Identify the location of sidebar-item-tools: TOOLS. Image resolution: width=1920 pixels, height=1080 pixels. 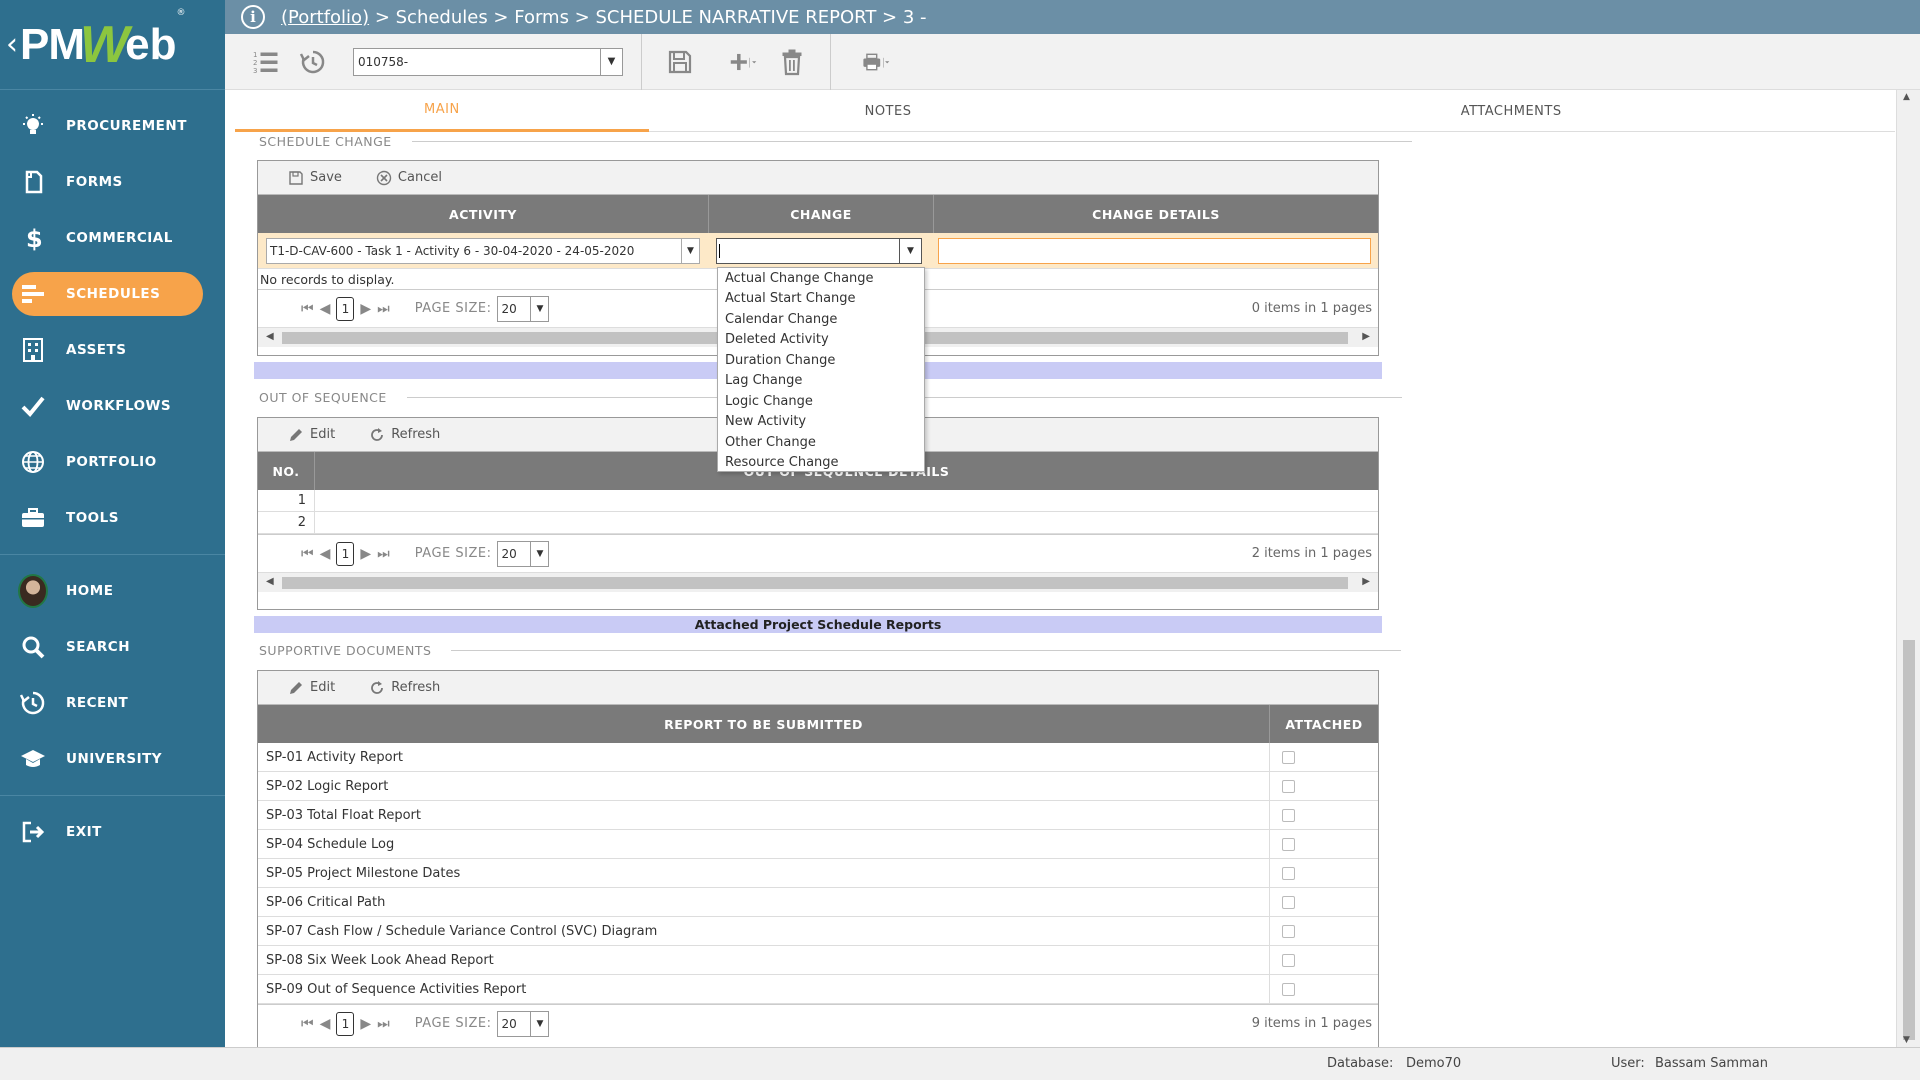
(112, 518).